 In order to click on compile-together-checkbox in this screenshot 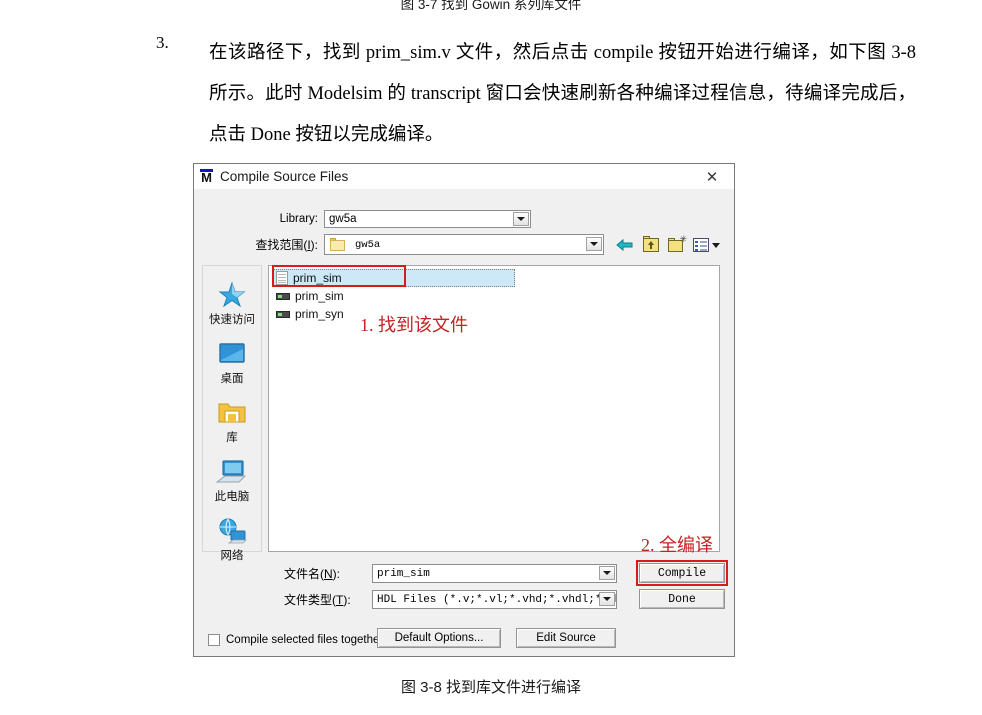, I will do `click(214, 640)`.